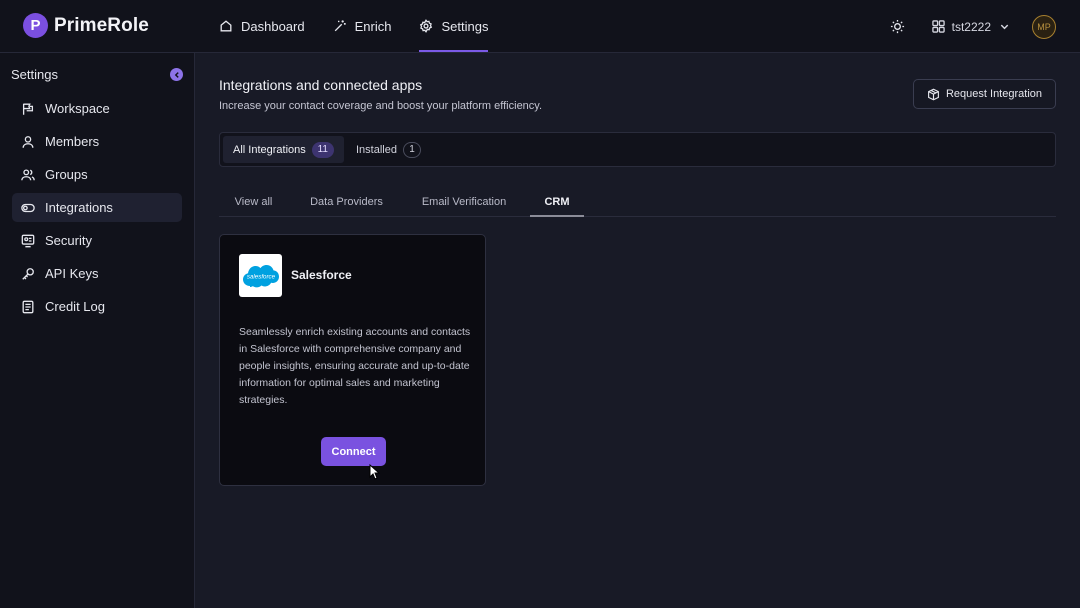 The image size is (1080, 608). What do you see at coordinates (411, 149) in the screenshot?
I see `count-badge: 1` at bounding box center [411, 149].